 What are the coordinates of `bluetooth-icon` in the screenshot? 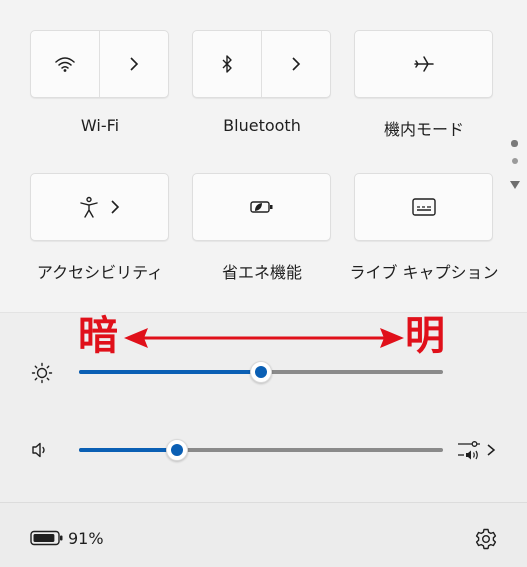 It's located at (227, 64).